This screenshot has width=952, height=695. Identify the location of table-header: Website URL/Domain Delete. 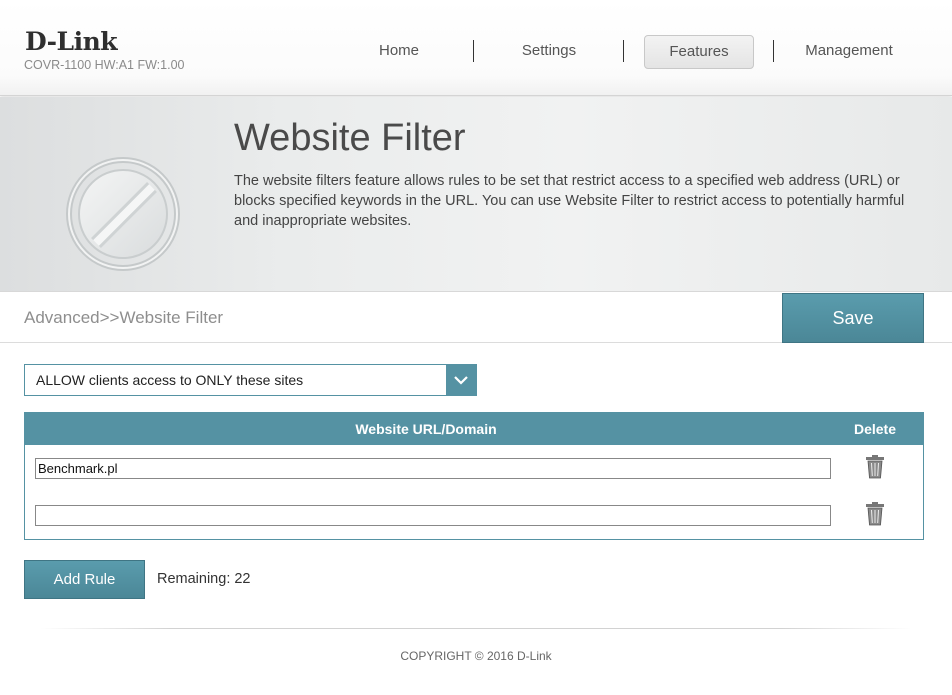
(474, 429).